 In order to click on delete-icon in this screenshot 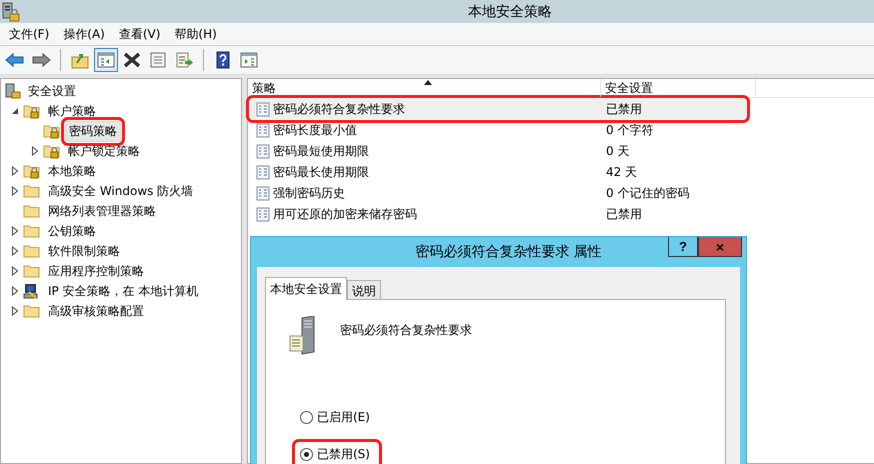, I will do `click(132, 60)`.